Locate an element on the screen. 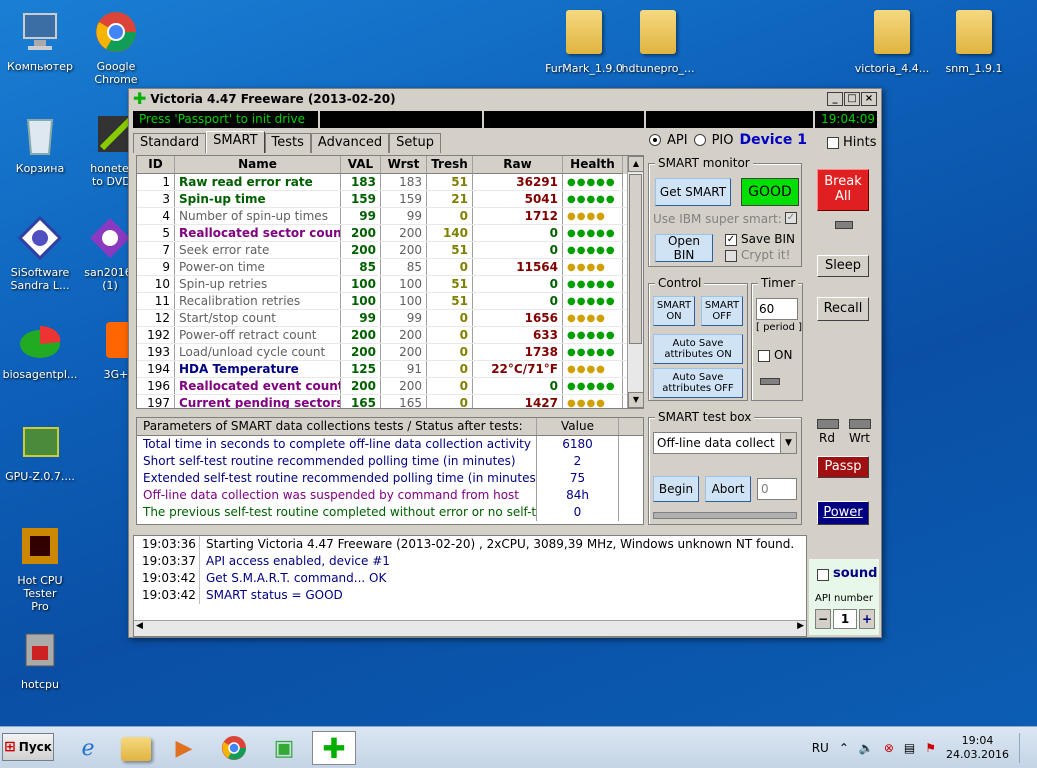  maximize-button: □ is located at coordinates (852, 99).